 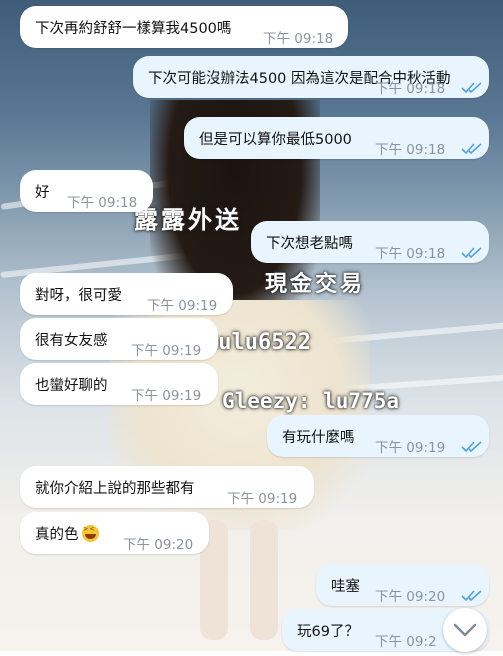 I want to click on grinning-squinting-face-icon, so click(x=90, y=533).